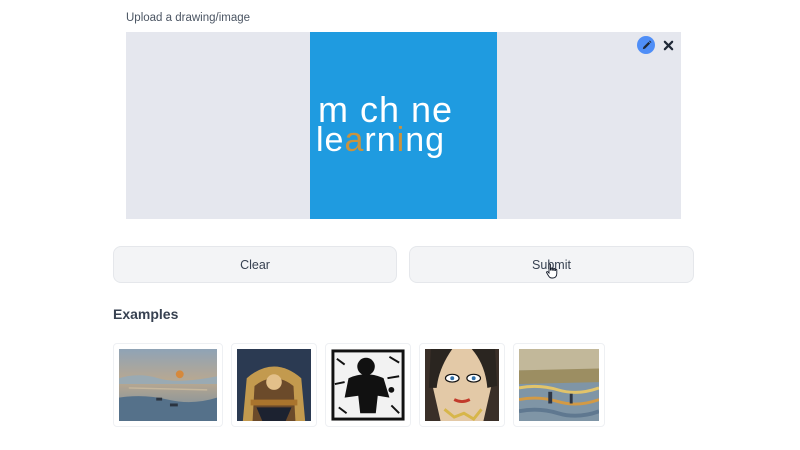 This screenshot has height=450, width=800. I want to click on remove-image-button, so click(668, 45).